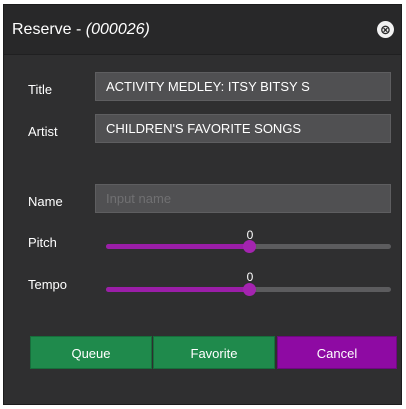 The width and height of the screenshot is (406, 409). What do you see at coordinates (243, 128) in the screenshot?
I see `artist-field: CHILDREN'S FAVORITE SONGS` at bounding box center [243, 128].